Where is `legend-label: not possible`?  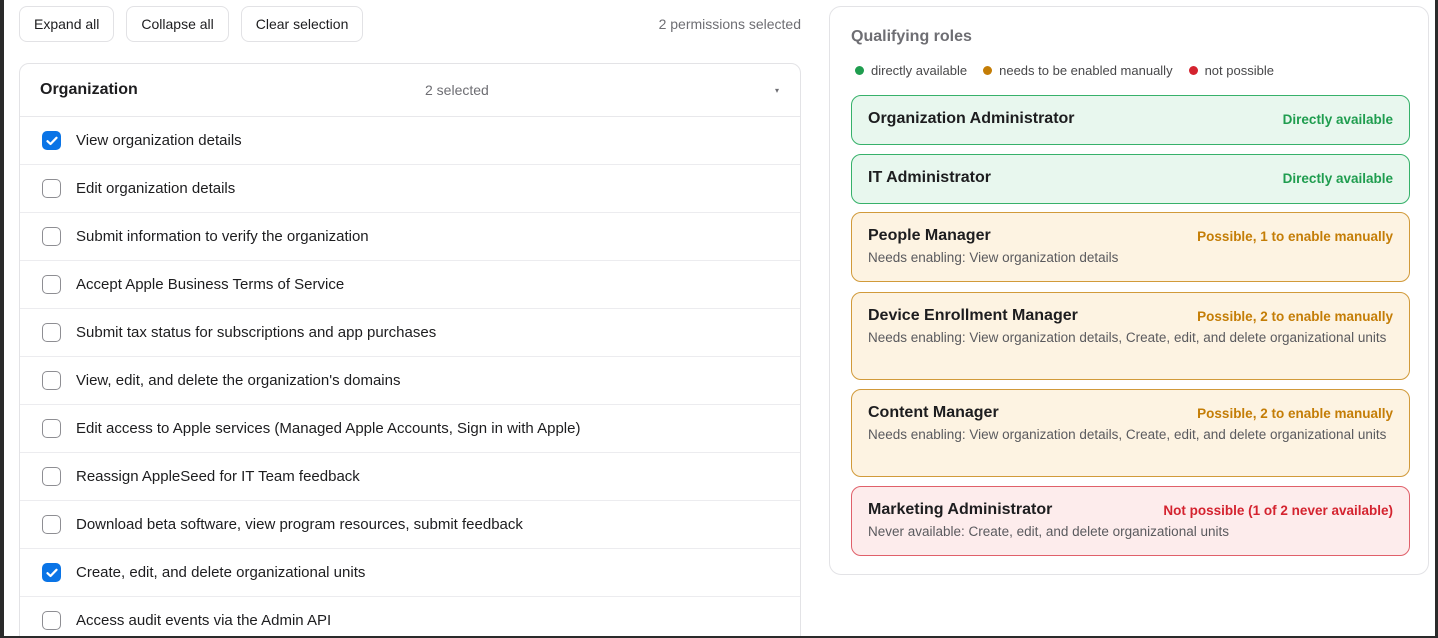
legend-label: not possible is located at coordinates (1239, 70).